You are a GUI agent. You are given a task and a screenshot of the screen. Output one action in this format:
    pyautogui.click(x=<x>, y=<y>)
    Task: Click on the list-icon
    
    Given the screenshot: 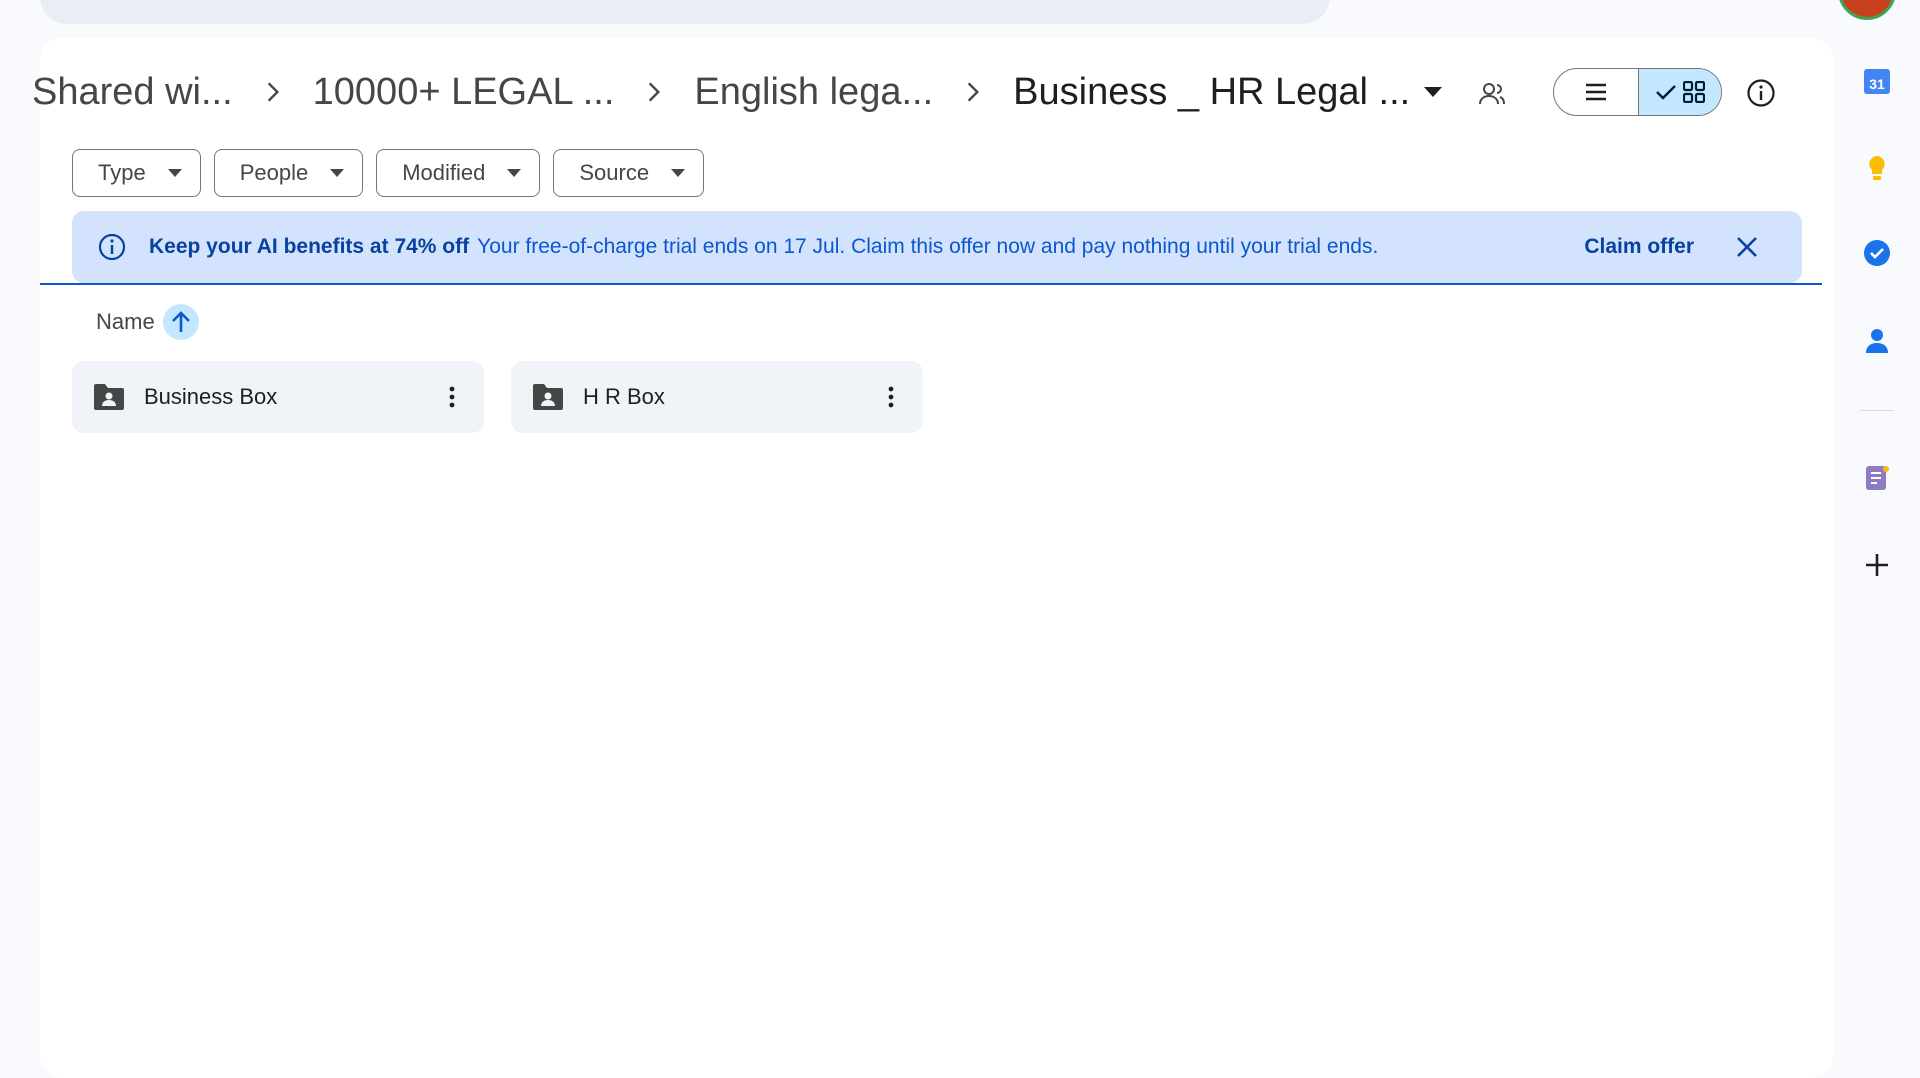 What is the action you would take?
    pyautogui.click(x=1596, y=92)
    